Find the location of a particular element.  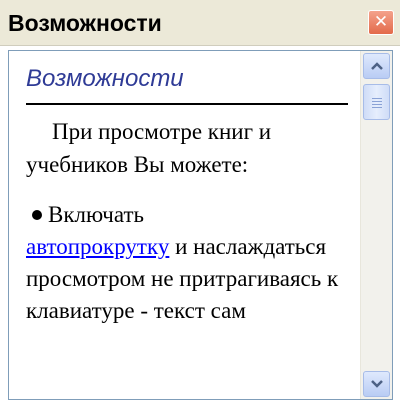

arrow-down-icon is located at coordinates (376, 384).